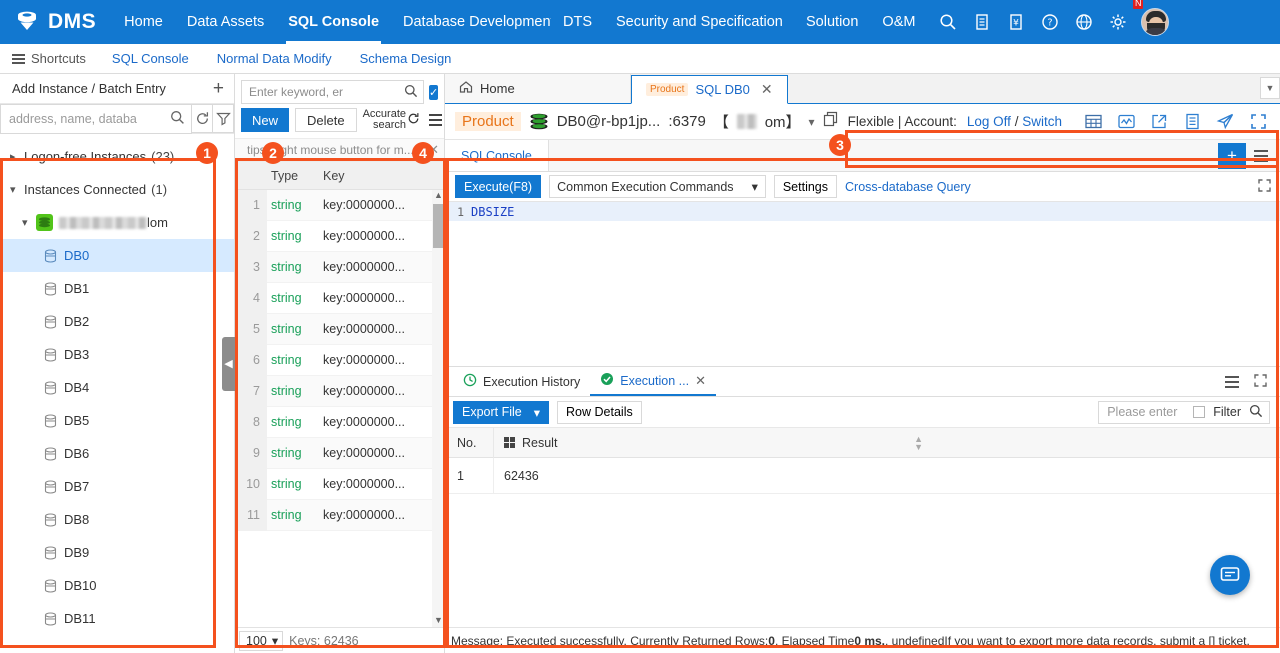  What do you see at coordinates (1042, 121) in the screenshot?
I see `switch-account-link: Switch` at bounding box center [1042, 121].